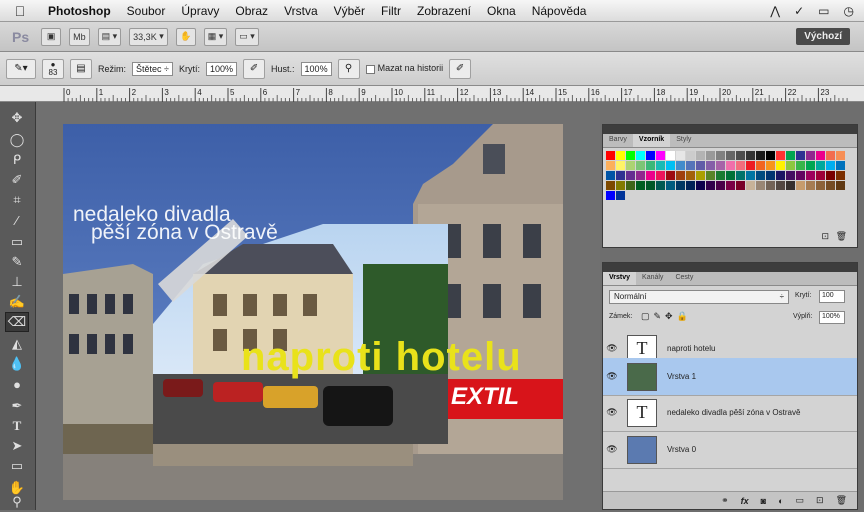  Describe the element at coordinates (17, 406) in the screenshot. I see `pen-tool-icon: ✒` at that location.